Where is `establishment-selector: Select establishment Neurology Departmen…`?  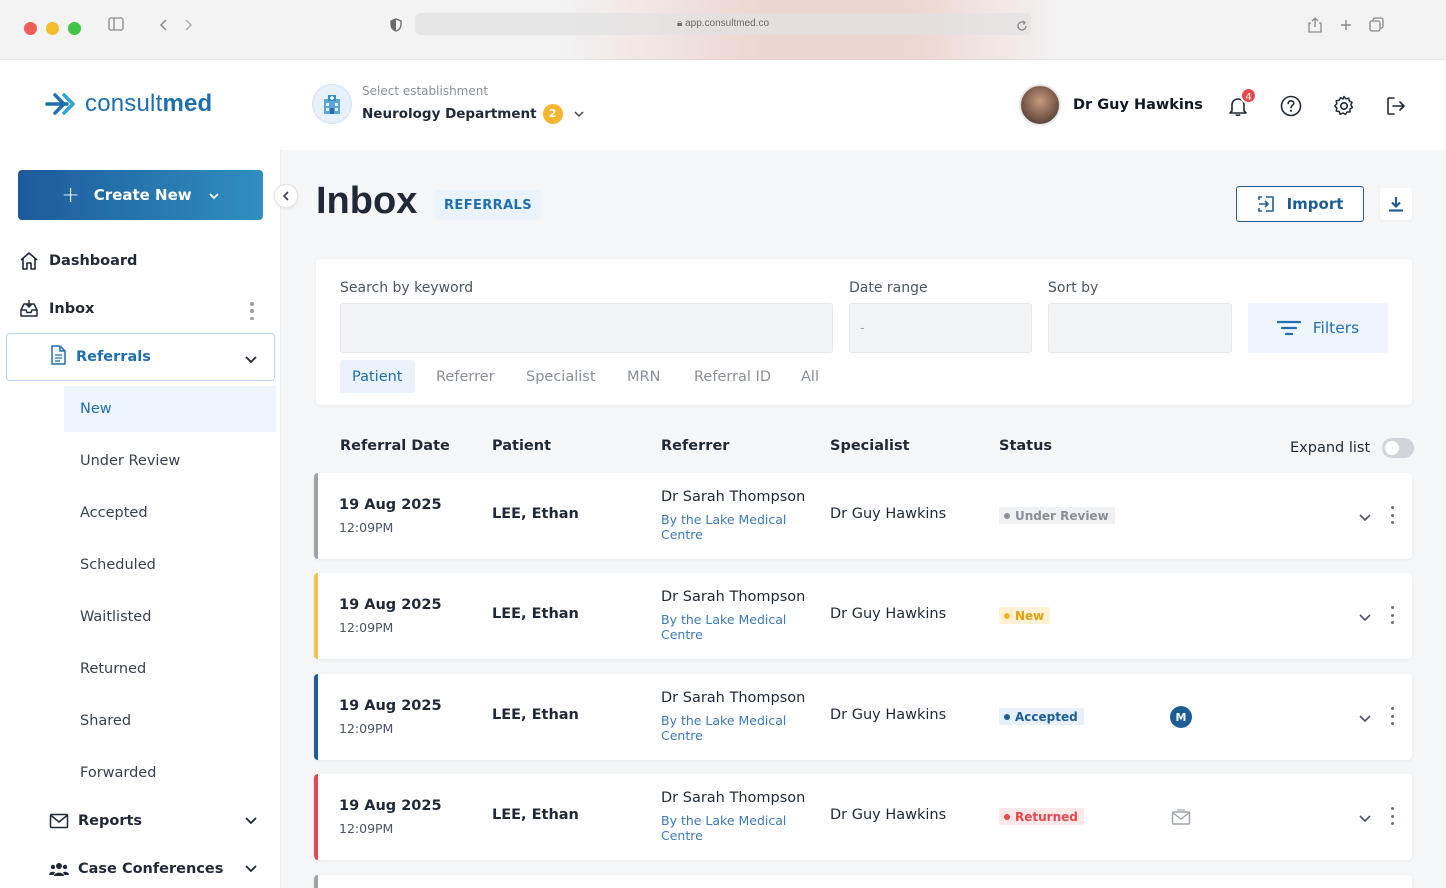
establishment-selector: Select establishment Neurology Departmen… is located at coordinates (448, 104).